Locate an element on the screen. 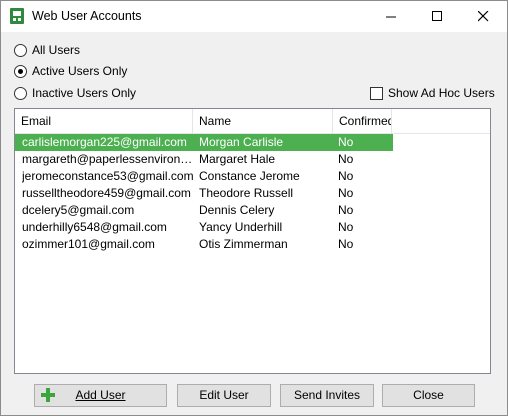  table-row: ozimmer101@gmail.com Otis Zimmerman No is located at coordinates (204, 244).